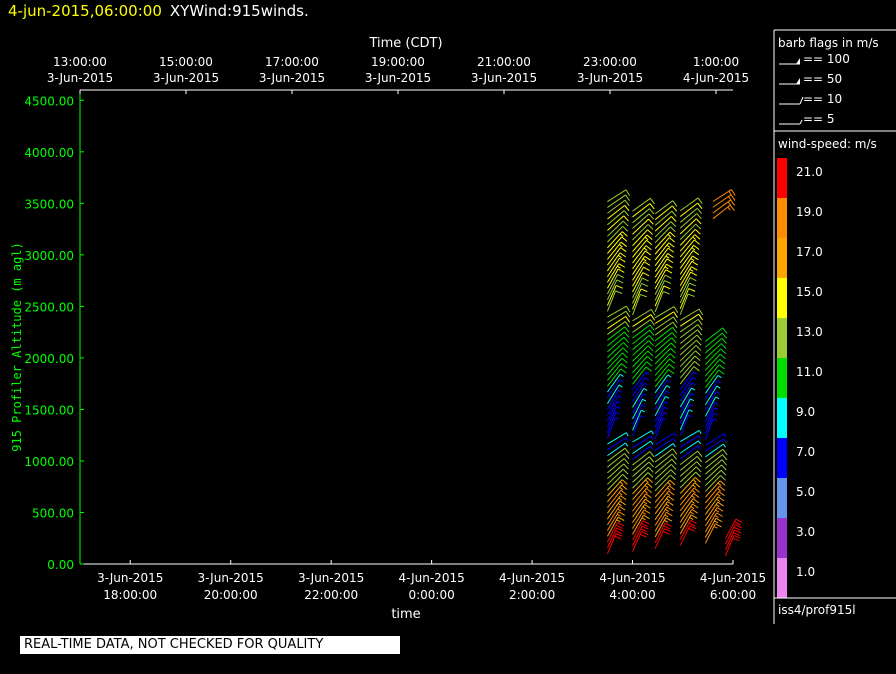  I want to click on barb-legend-label: == 10, so click(822, 99).